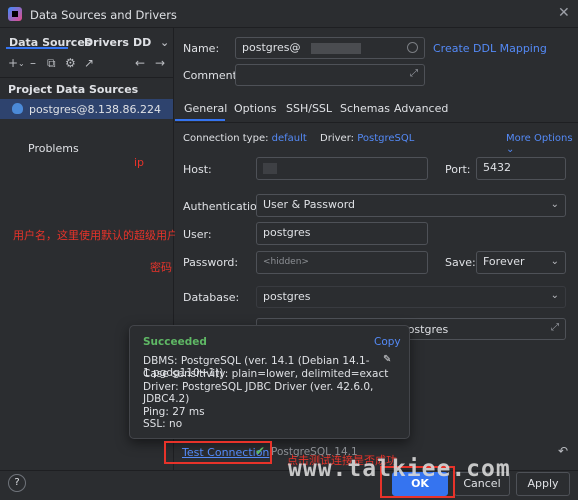  Describe the element at coordinates (21, 63) in the screenshot. I see `add-dropdown-icon: ⌄` at that location.